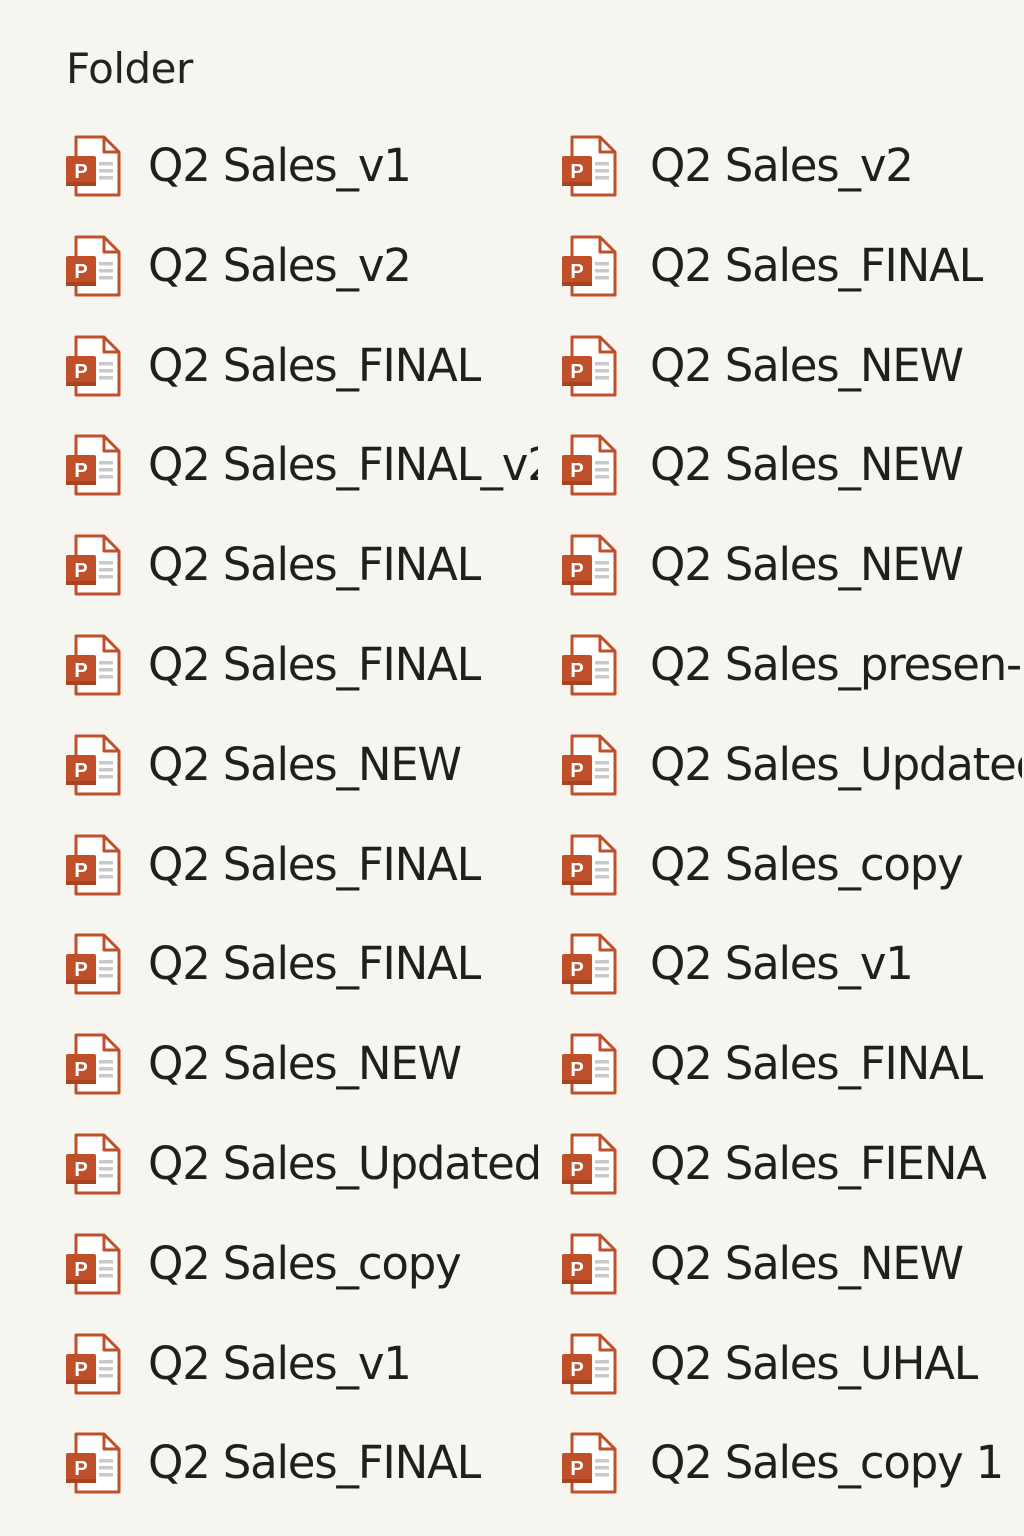 The width and height of the screenshot is (1024, 1536). I want to click on file-item: P Q2 Sales_UHAL, so click(769, 1364).